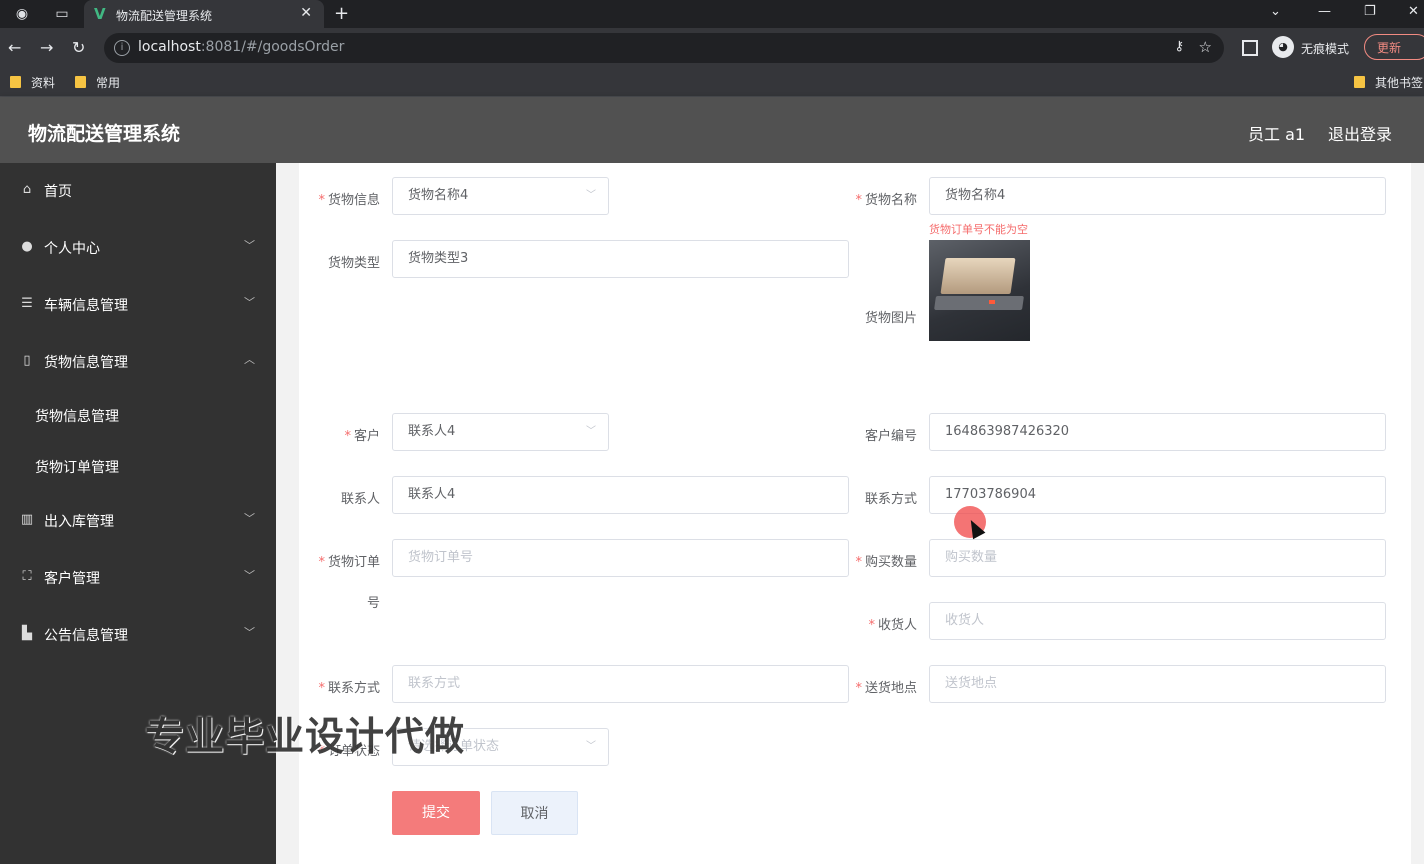 The width and height of the screenshot is (1424, 864). I want to click on globe-icon: ◉, so click(22, 14).